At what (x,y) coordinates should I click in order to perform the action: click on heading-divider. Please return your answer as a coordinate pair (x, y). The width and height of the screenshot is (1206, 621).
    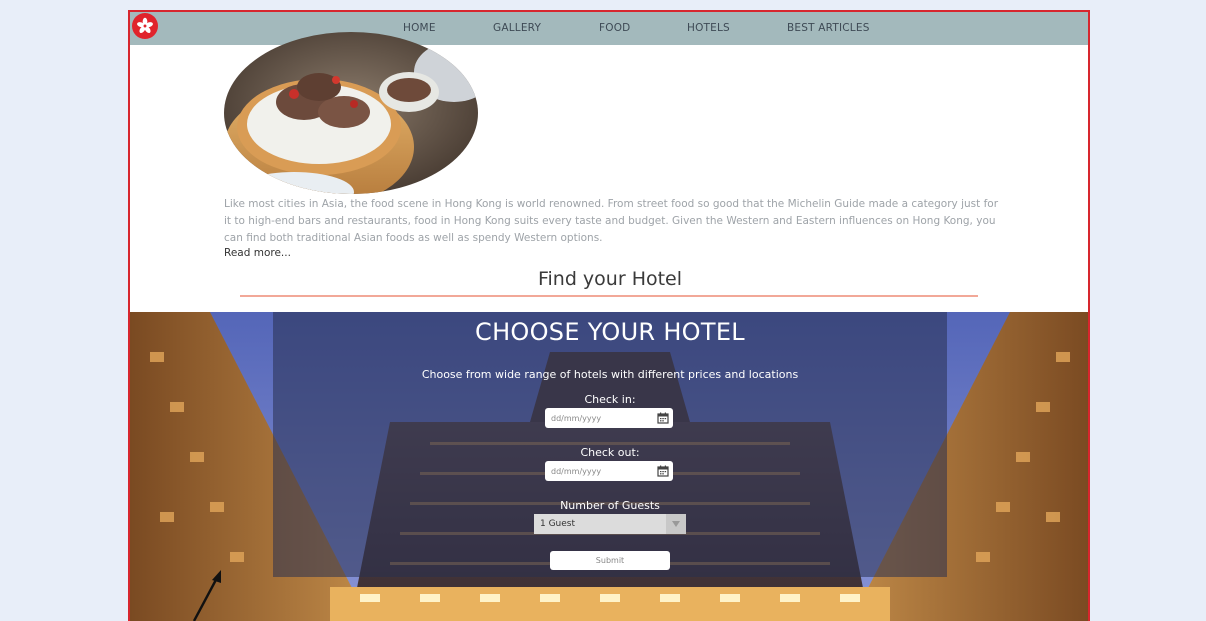
    Looking at the image, I should click on (609, 296).